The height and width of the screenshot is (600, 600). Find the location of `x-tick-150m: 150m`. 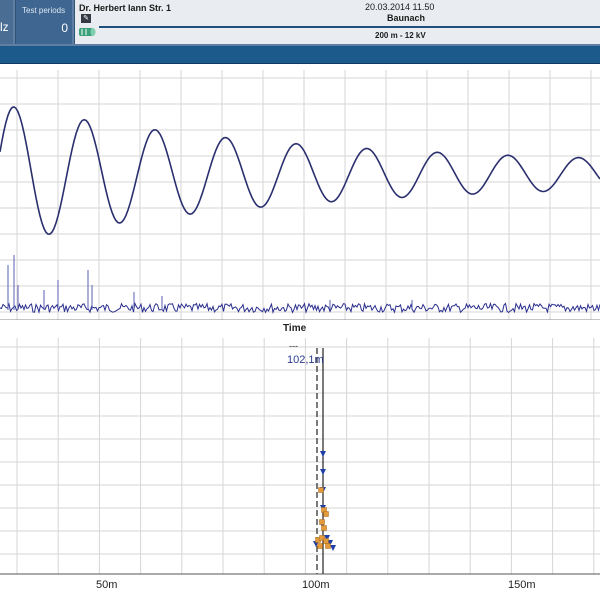

x-tick-150m: 150m is located at coordinates (522, 585).